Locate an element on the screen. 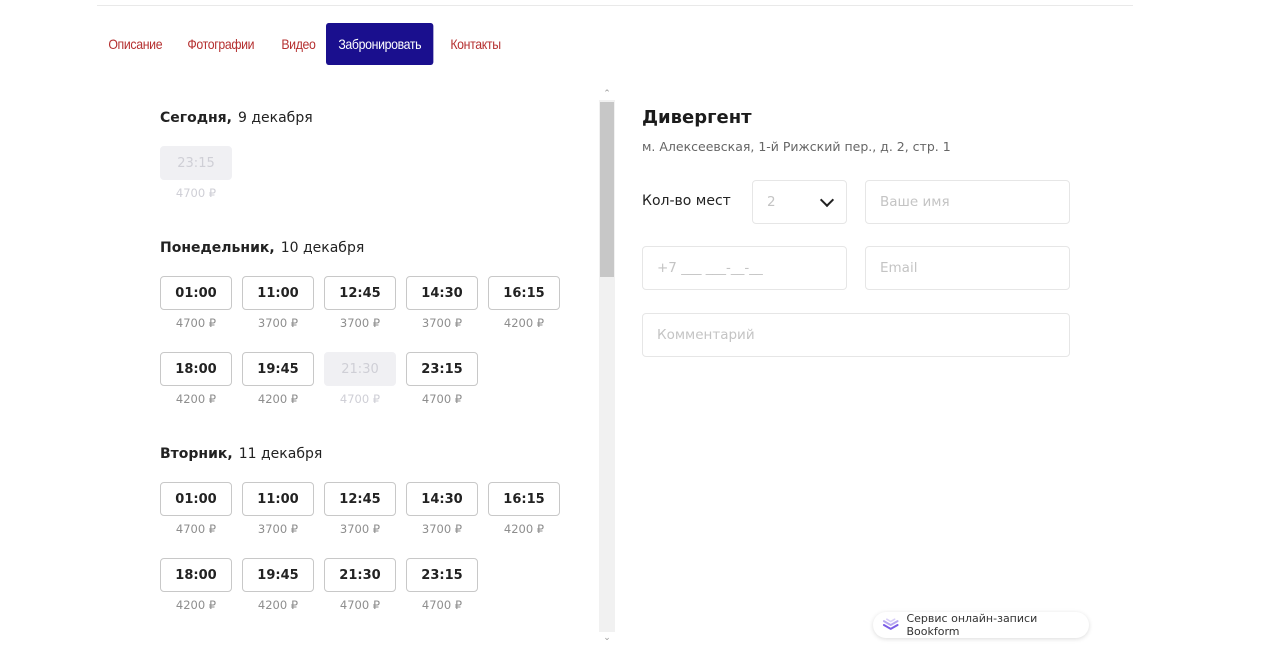 The image size is (1280, 664). scroll-down-icon: ⌄ is located at coordinates (607, 638).